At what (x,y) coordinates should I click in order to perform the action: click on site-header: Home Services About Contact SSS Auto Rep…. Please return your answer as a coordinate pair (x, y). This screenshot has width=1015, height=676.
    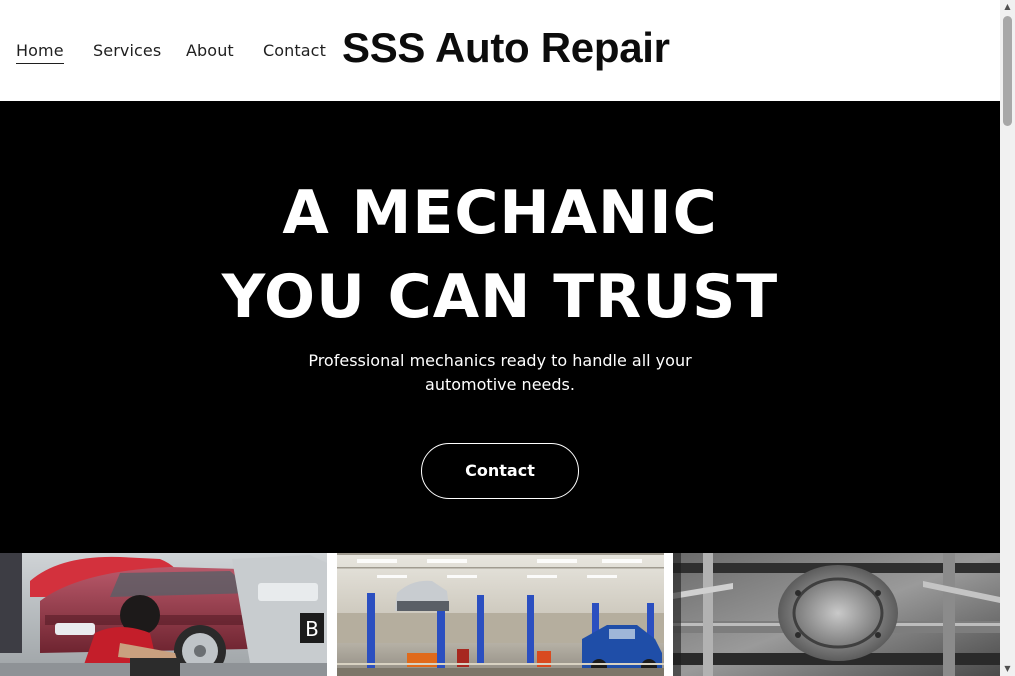
    Looking at the image, I should click on (500, 50).